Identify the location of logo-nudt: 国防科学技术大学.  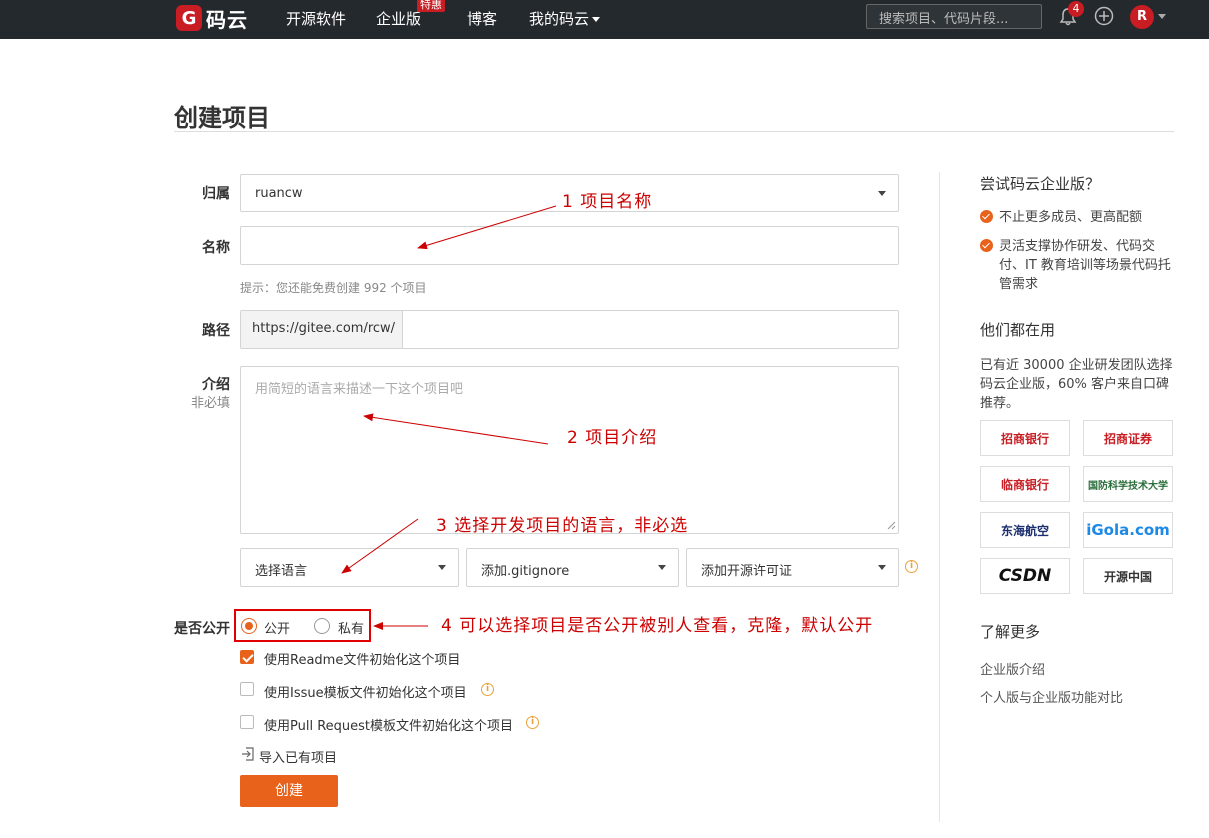
(1128, 484).